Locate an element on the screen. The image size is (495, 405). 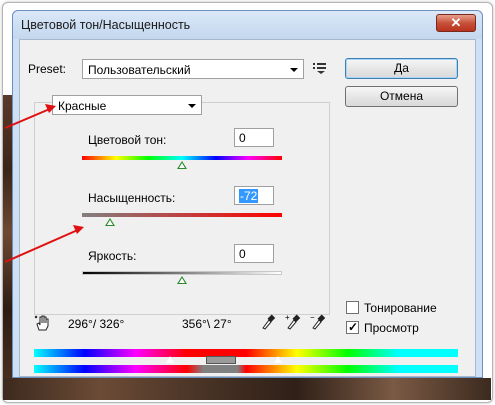
annotation-arrow-channel is located at coordinates (28, 118).